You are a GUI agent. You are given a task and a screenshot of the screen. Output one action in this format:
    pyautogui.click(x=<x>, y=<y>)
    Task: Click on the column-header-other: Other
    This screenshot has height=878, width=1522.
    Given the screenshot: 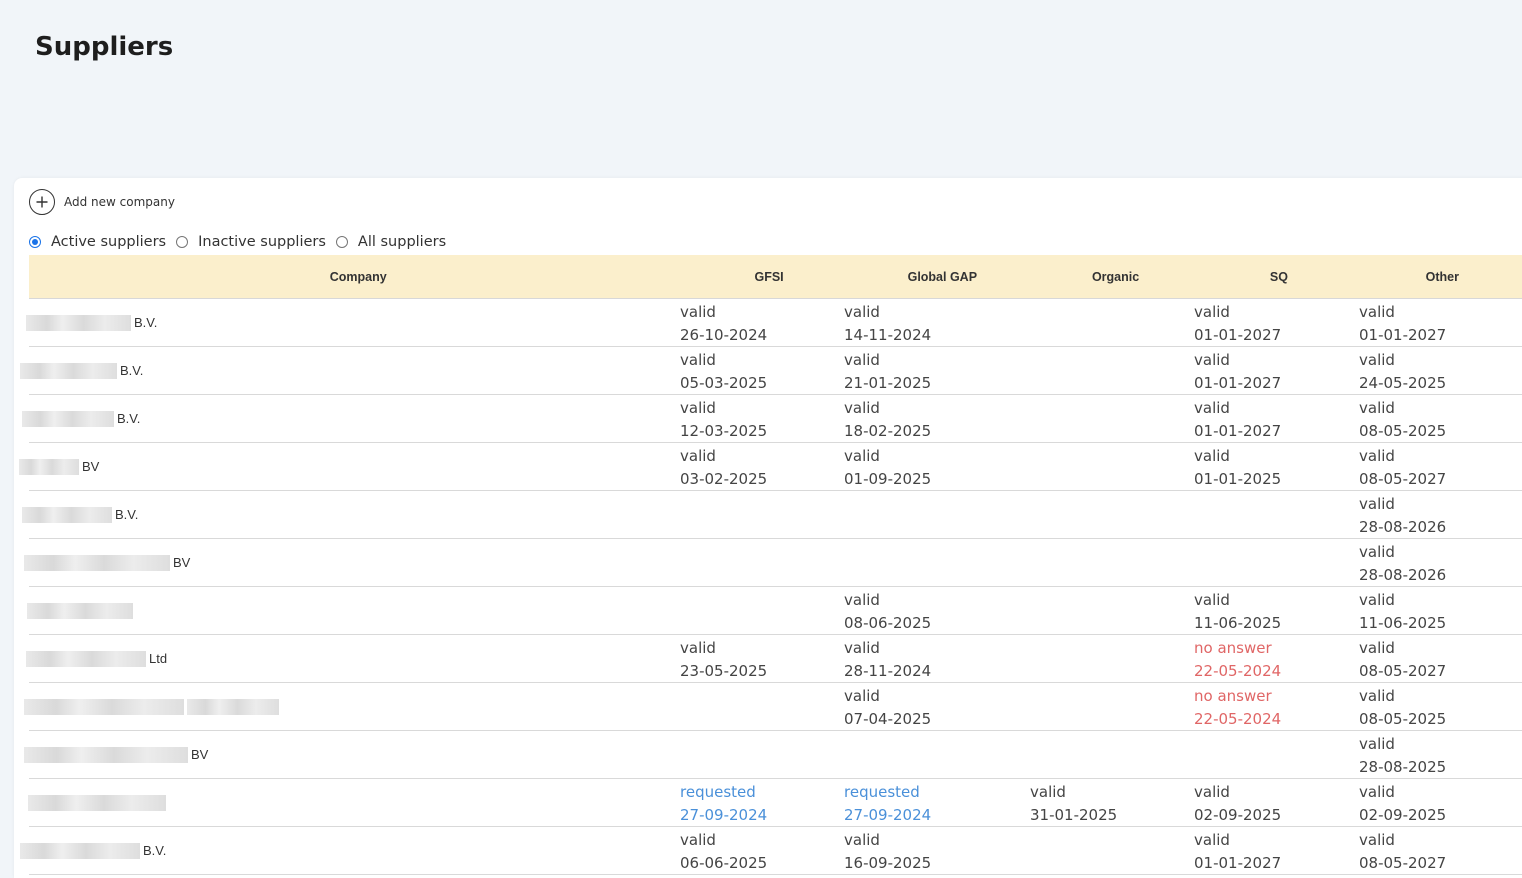 What is the action you would take?
    pyautogui.click(x=1441, y=277)
    